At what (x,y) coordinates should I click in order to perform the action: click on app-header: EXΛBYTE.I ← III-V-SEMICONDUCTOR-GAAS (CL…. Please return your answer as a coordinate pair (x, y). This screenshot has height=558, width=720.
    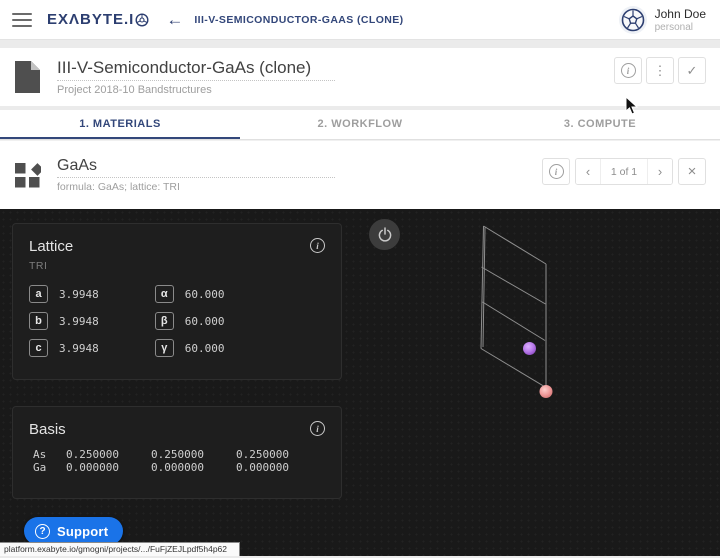
    Looking at the image, I should click on (360, 20).